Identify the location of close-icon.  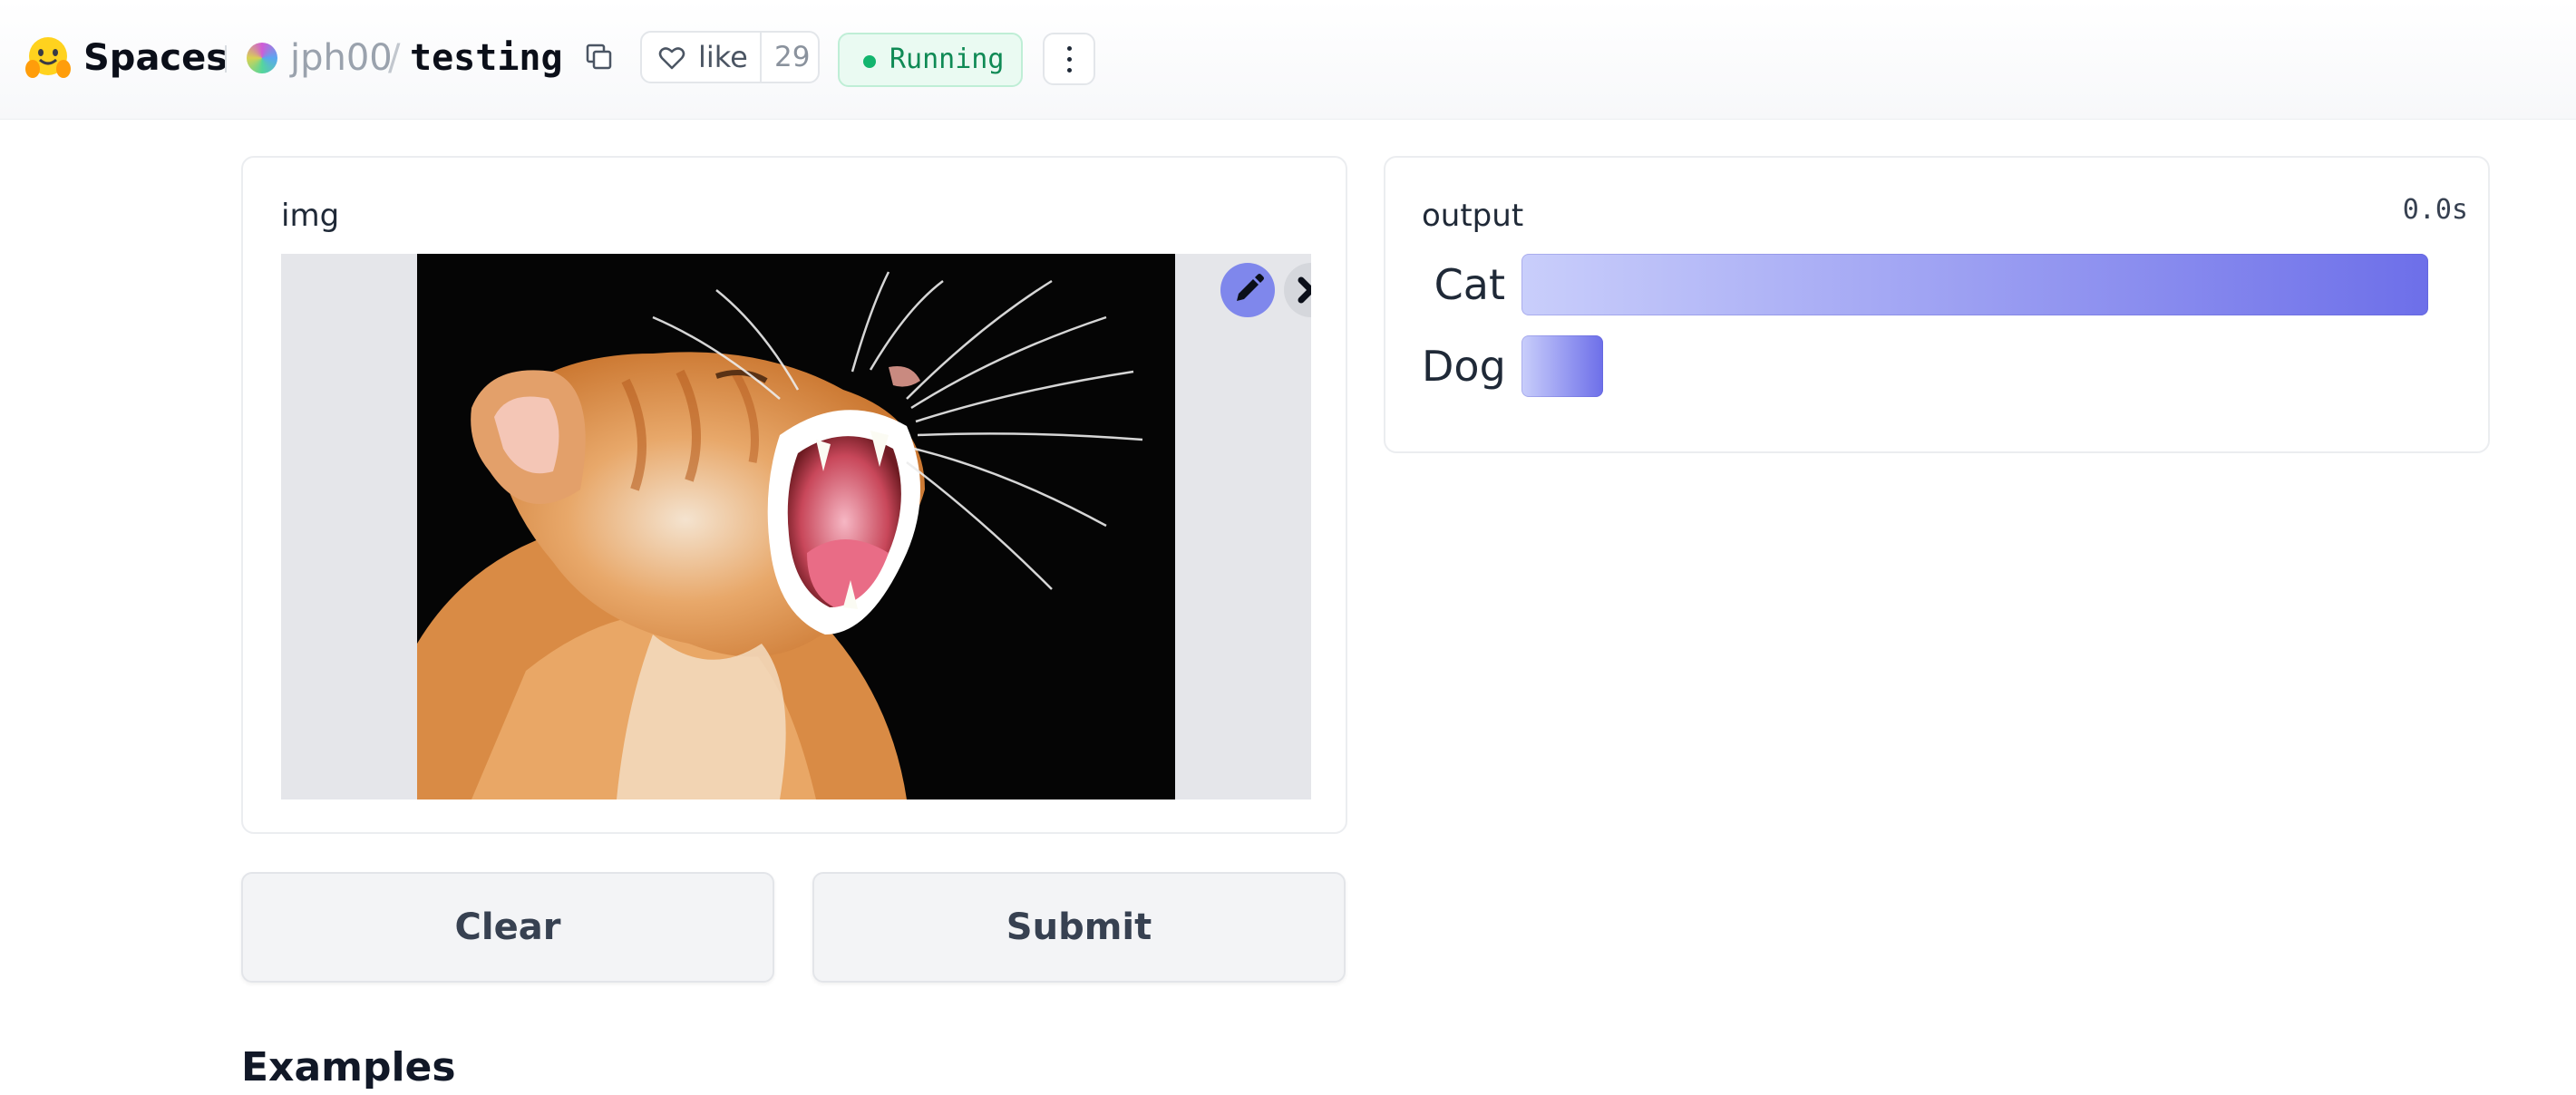
(1304, 290).